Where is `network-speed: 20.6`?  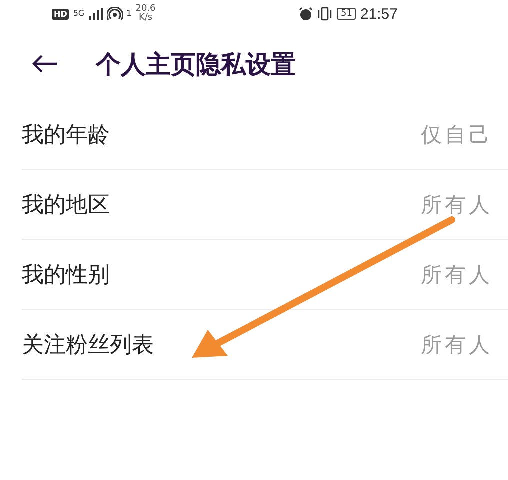
network-speed: 20.6 is located at coordinates (146, 9).